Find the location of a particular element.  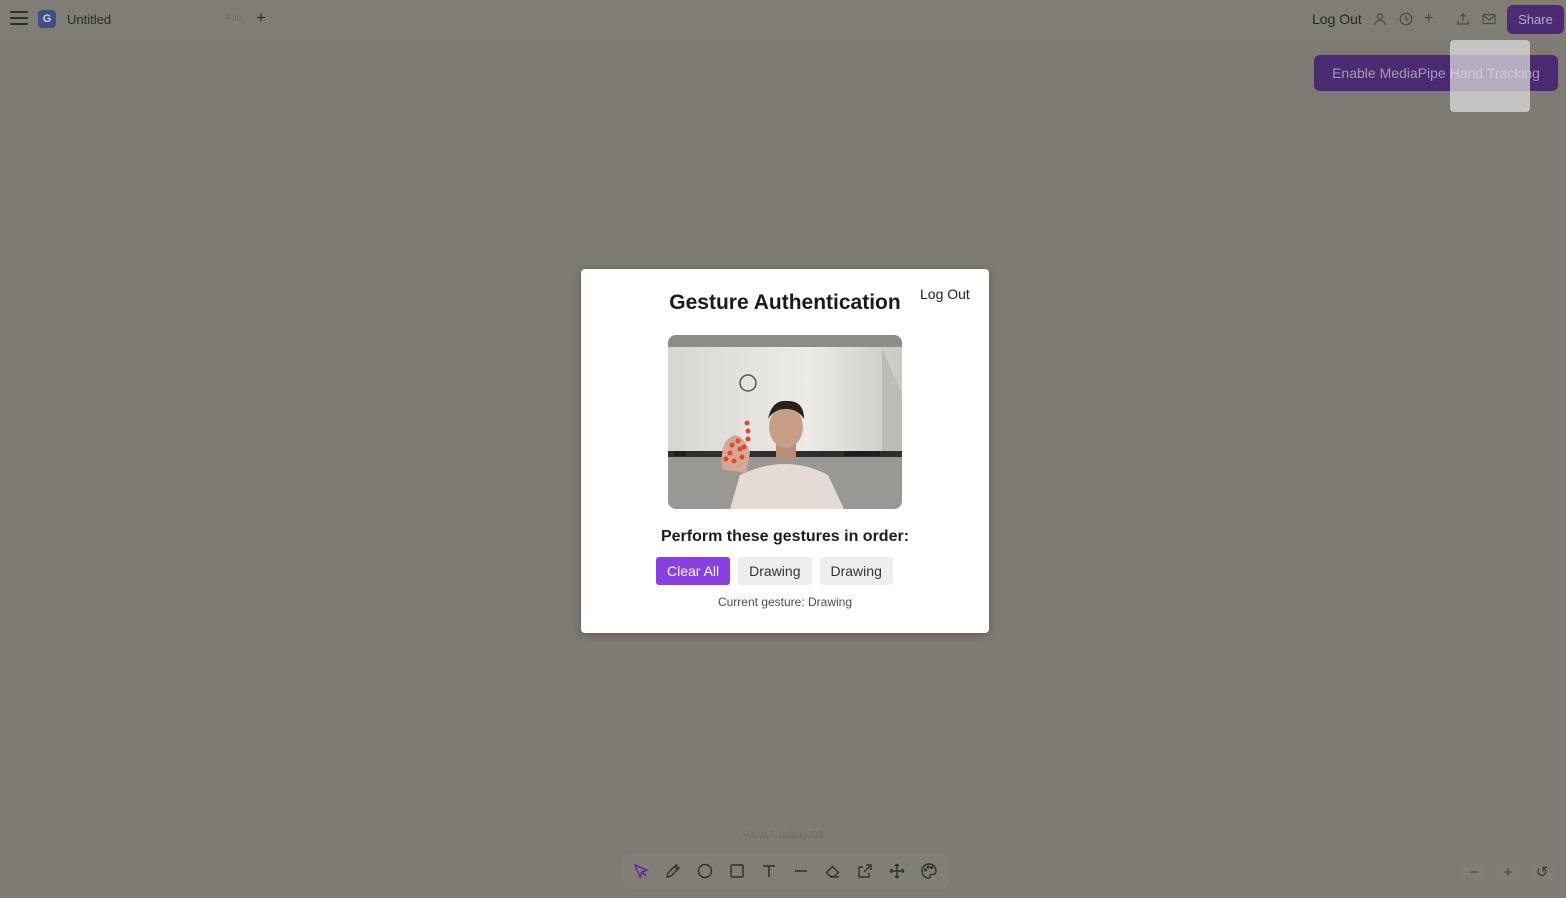

zoom-out-button: − is located at coordinates (1474, 872).